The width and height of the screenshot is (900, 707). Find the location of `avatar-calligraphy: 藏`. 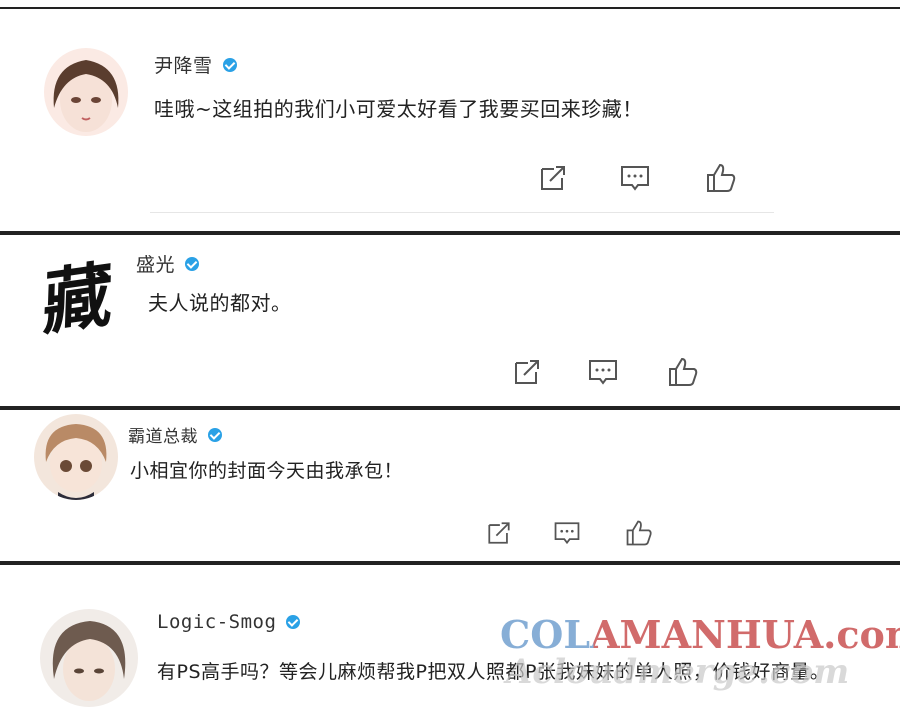

avatar-calligraphy: 藏 is located at coordinates (77, 296).